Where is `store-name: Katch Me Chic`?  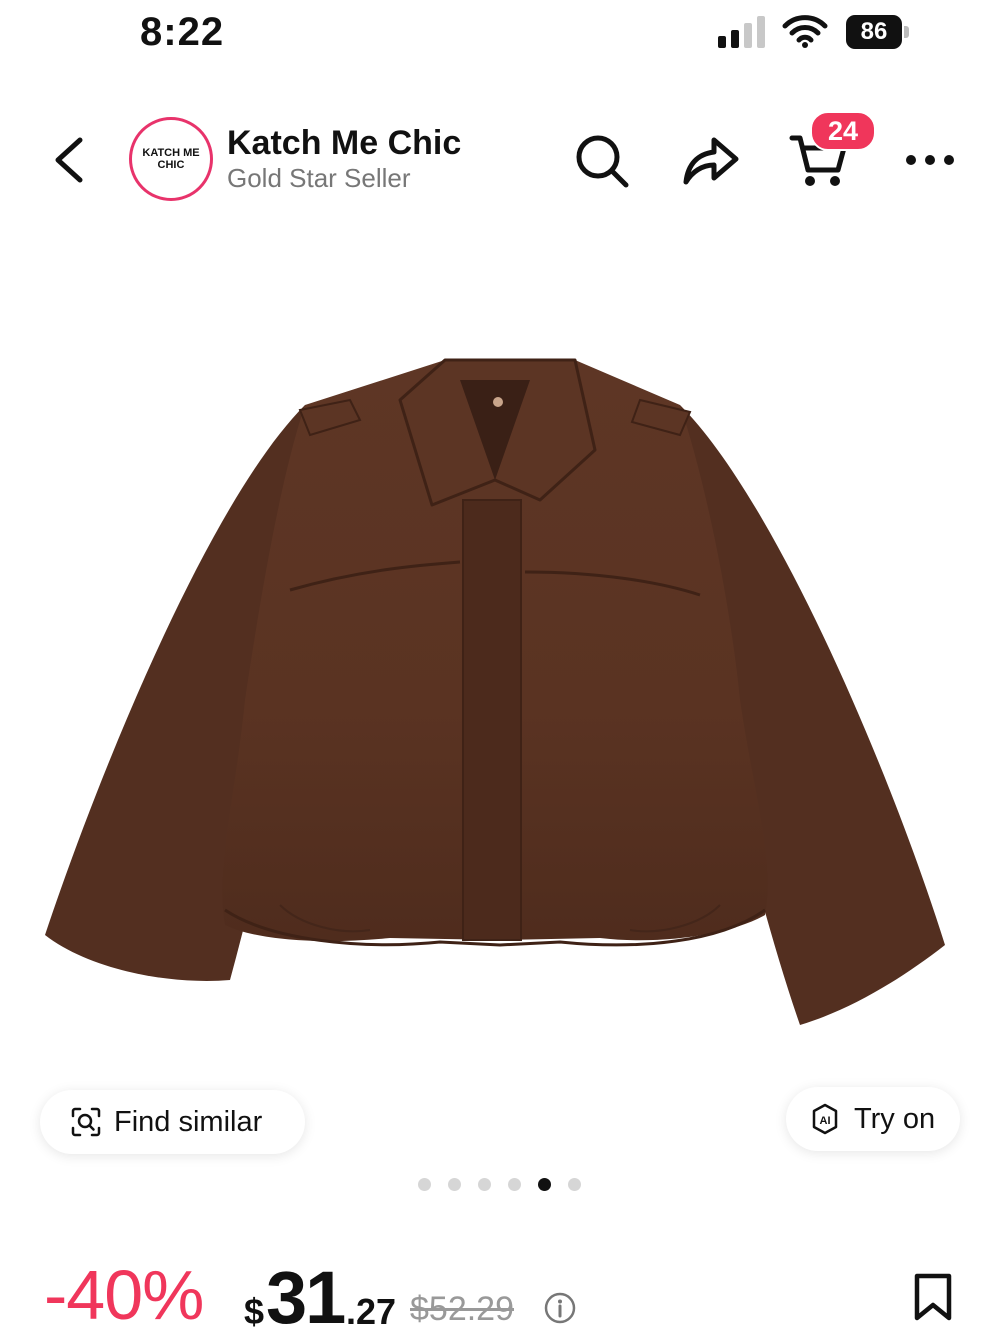
store-name: Katch Me Chic is located at coordinates (344, 143).